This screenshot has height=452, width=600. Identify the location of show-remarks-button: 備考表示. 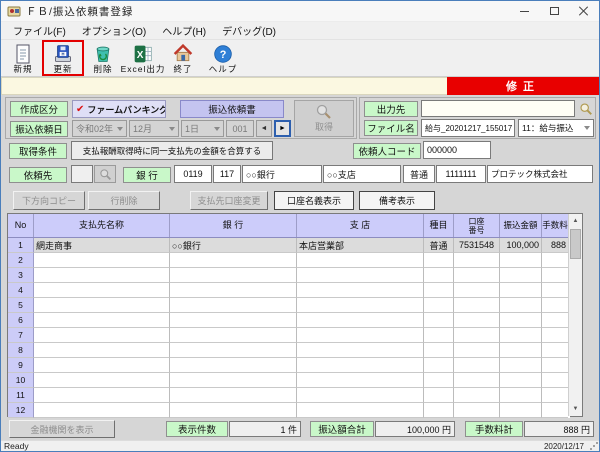
(397, 200).